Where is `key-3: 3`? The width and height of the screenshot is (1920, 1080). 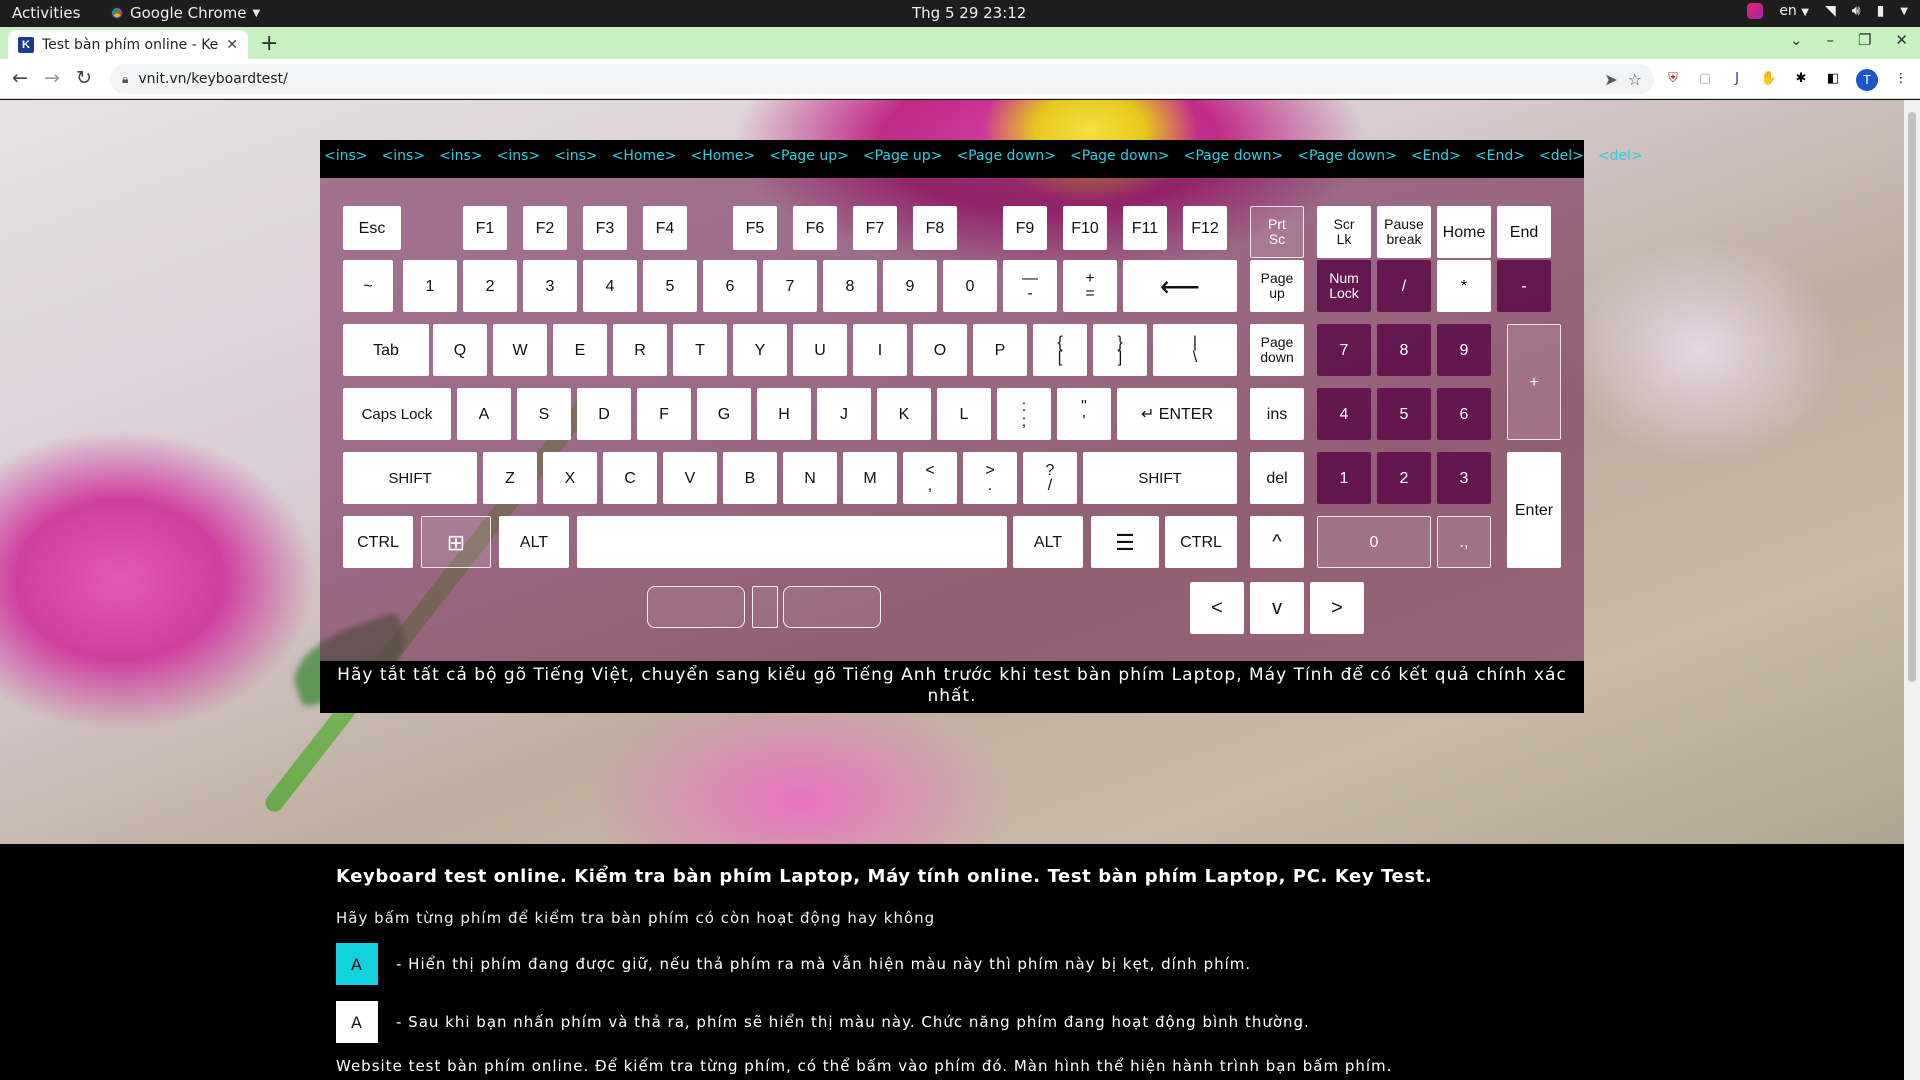
key-3: 3 is located at coordinates (550, 286).